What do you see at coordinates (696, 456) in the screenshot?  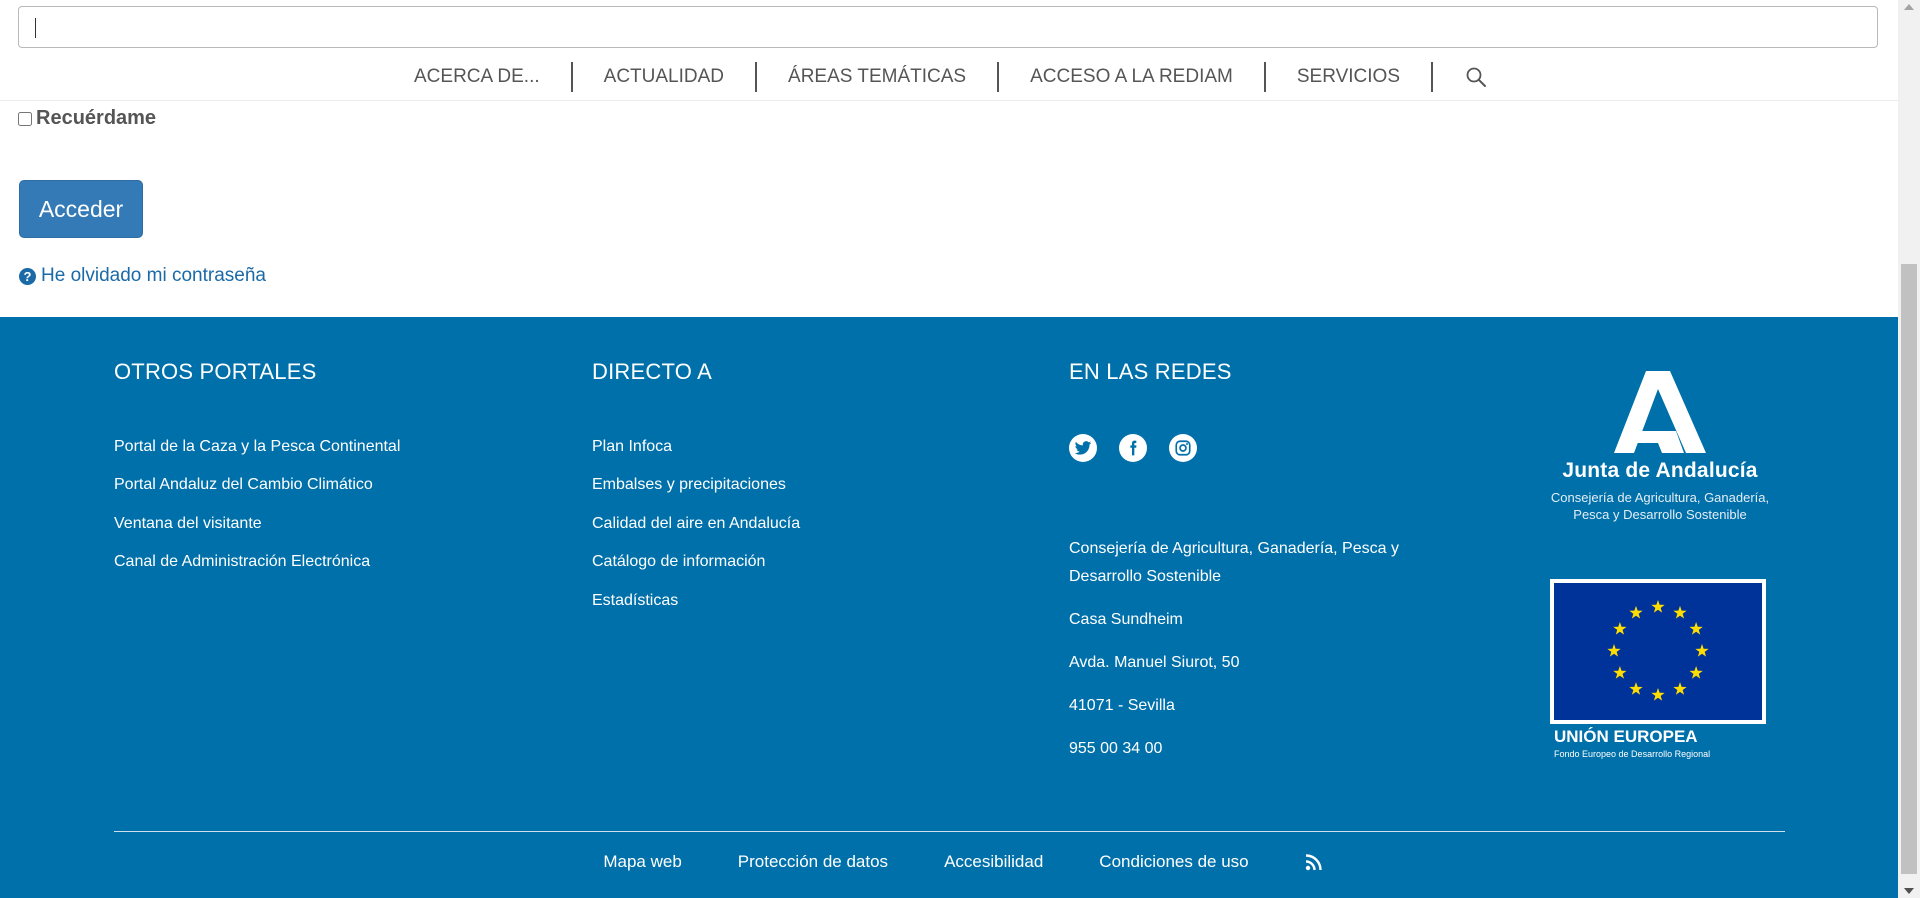 I see `footer-link: Plan Infoca` at bounding box center [696, 456].